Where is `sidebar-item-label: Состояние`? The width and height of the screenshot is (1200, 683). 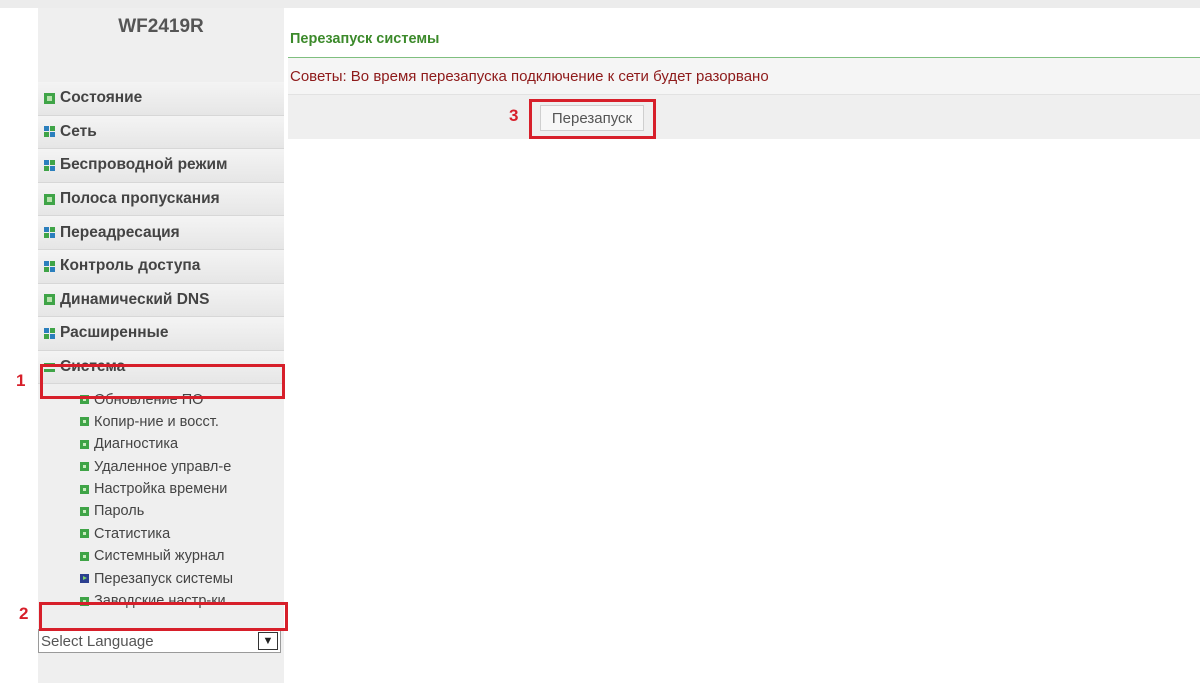
sidebar-item-label: Состояние is located at coordinates (101, 98).